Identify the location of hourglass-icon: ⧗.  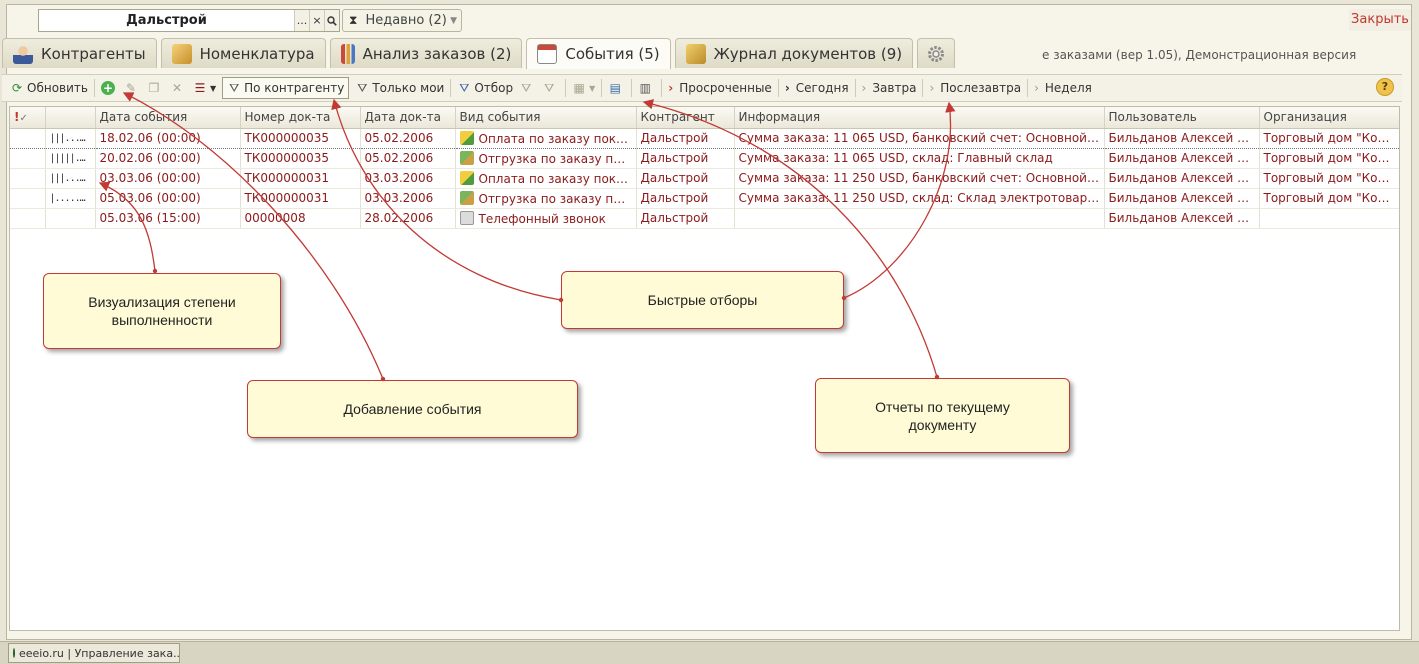
(353, 20).